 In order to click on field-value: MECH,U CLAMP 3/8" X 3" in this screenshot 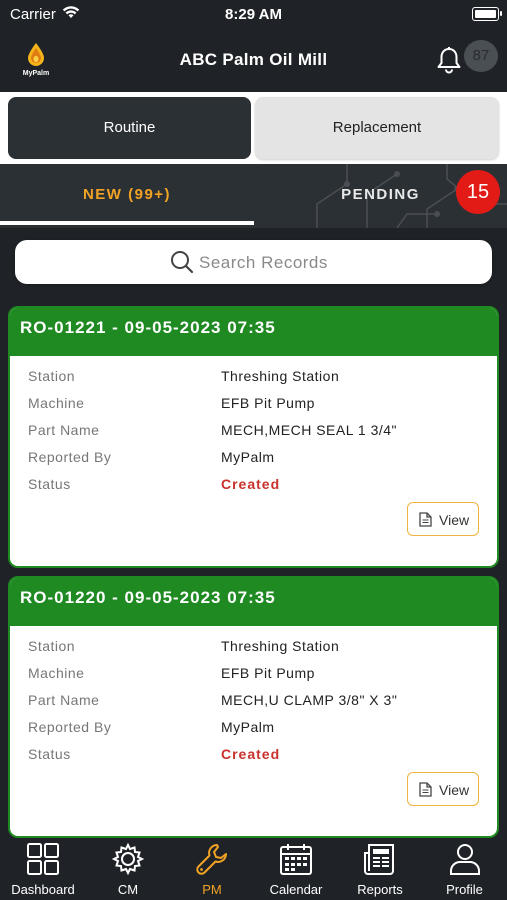, I will do `click(309, 700)`.